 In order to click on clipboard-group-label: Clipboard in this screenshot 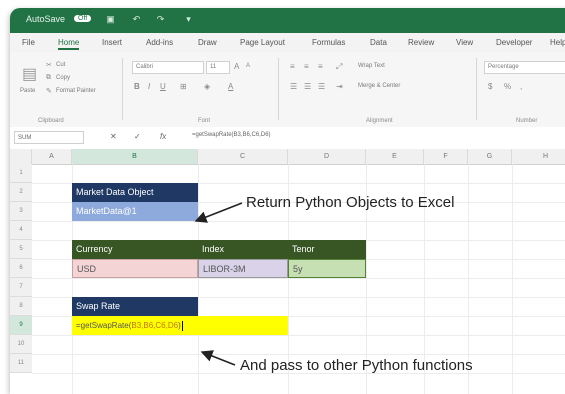, I will do `click(51, 121)`.